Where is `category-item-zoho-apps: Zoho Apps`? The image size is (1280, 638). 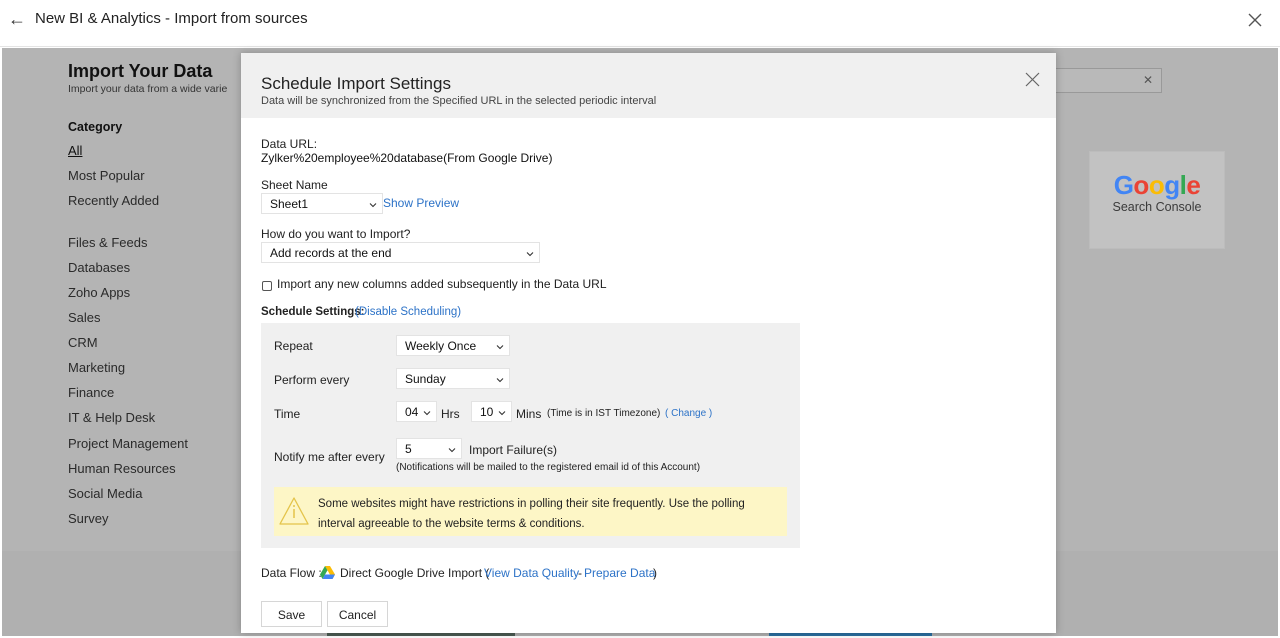
category-item-zoho-apps: Zoho Apps is located at coordinates (99, 292).